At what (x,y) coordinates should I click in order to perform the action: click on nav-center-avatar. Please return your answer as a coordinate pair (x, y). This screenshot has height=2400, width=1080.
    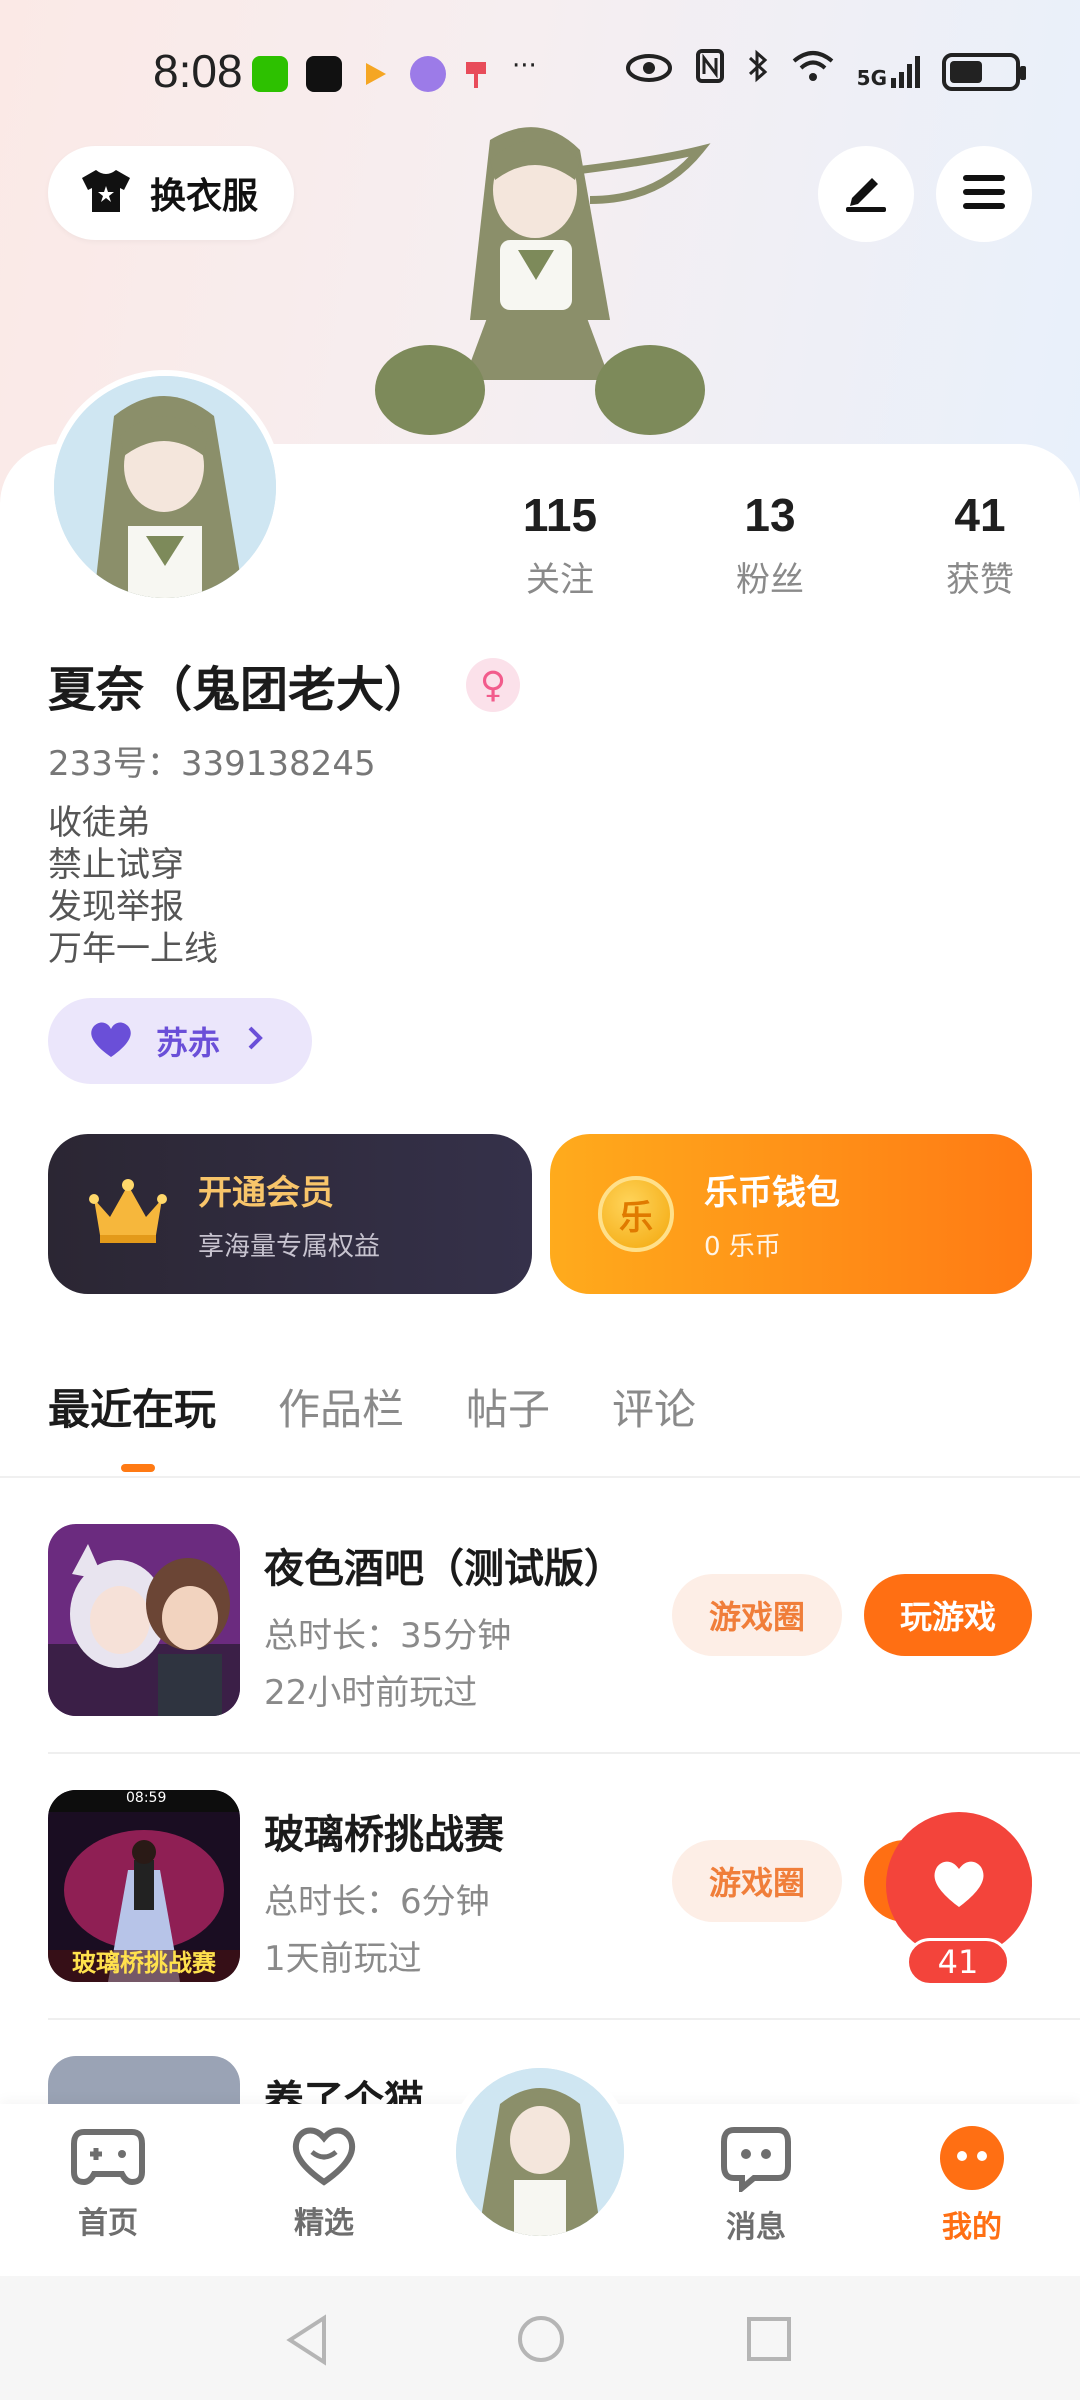
    Looking at the image, I should click on (540, 2152).